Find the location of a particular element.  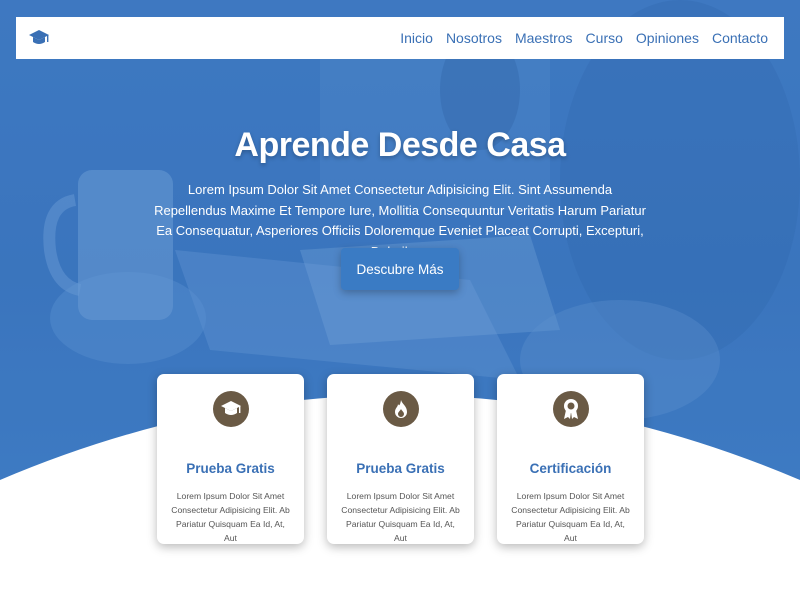

nav-link-inicio: Inicio is located at coordinates (416, 38).